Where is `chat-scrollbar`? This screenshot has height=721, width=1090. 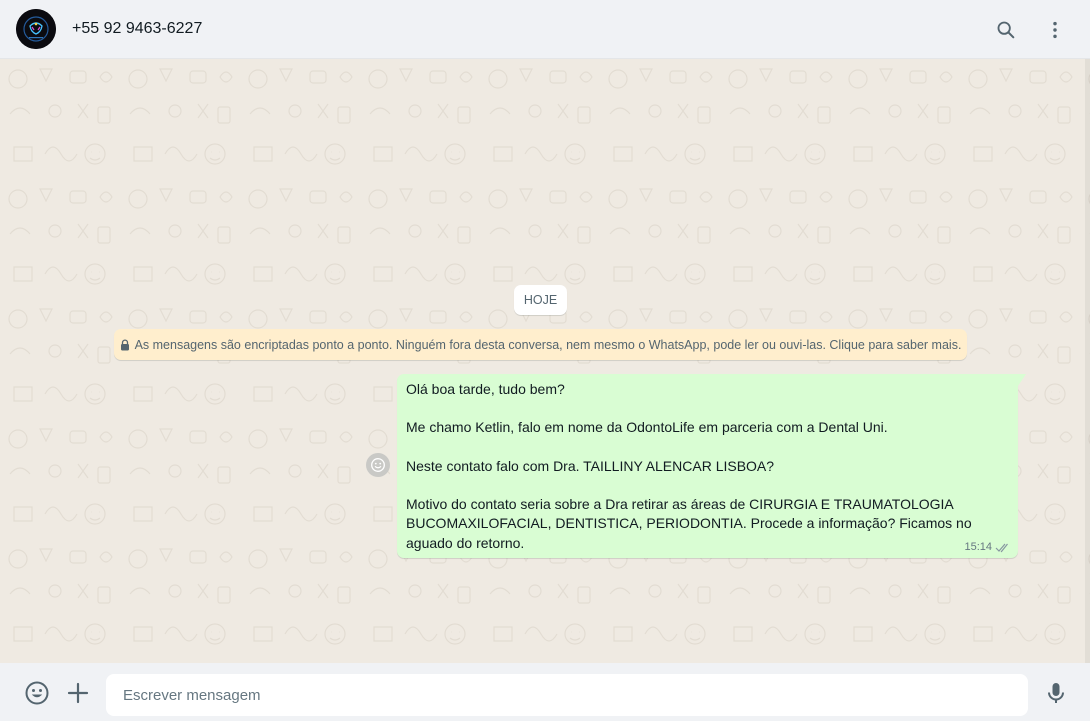 chat-scrollbar is located at coordinates (1087, 361).